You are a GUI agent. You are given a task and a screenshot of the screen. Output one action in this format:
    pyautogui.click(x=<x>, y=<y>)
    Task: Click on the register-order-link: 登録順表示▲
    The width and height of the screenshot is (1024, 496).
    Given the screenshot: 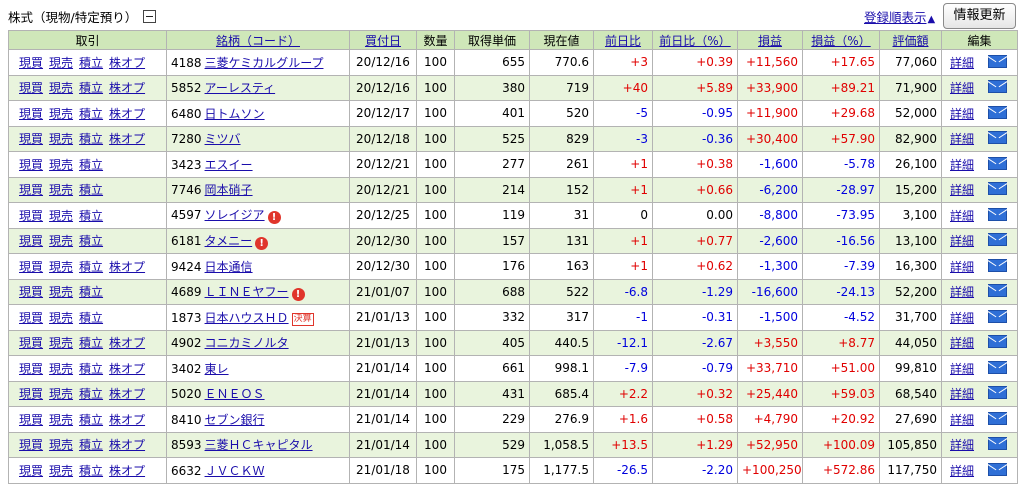 What is the action you would take?
    pyautogui.click(x=899, y=16)
    